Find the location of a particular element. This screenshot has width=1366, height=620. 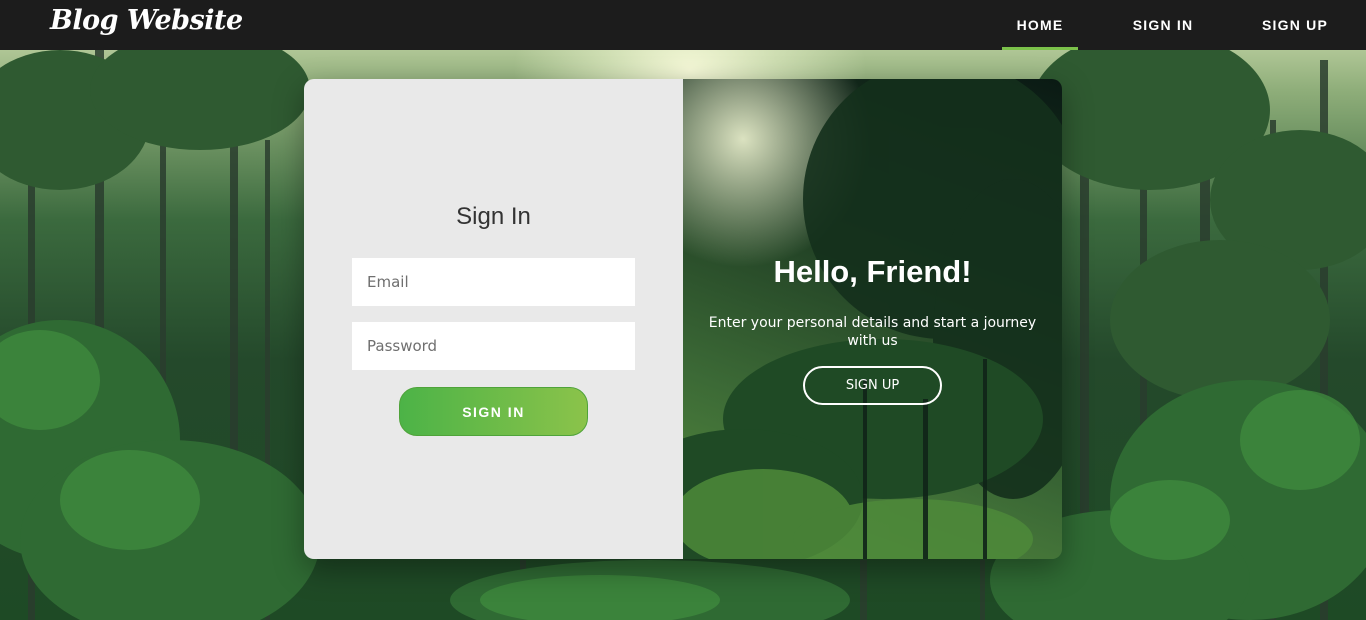

nav-links: HOME SIGN IN SIGN UP is located at coordinates (1184, 25).